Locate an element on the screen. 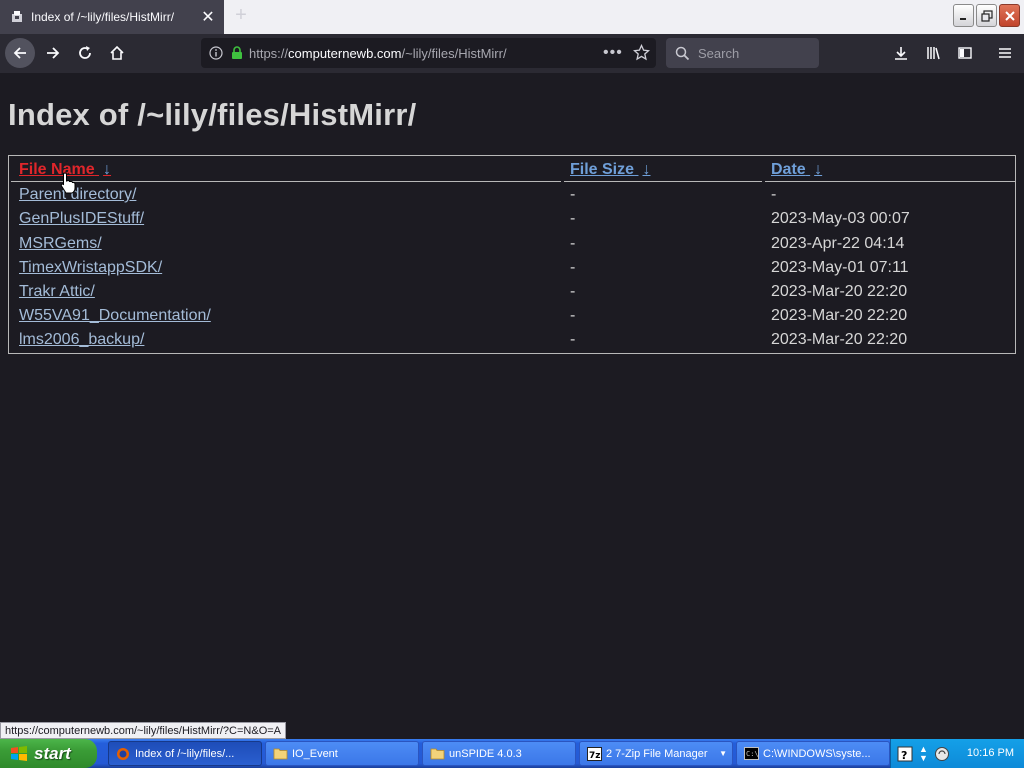 The height and width of the screenshot is (768, 1024). svg-text: C:\ is located at coordinates (752, 754).